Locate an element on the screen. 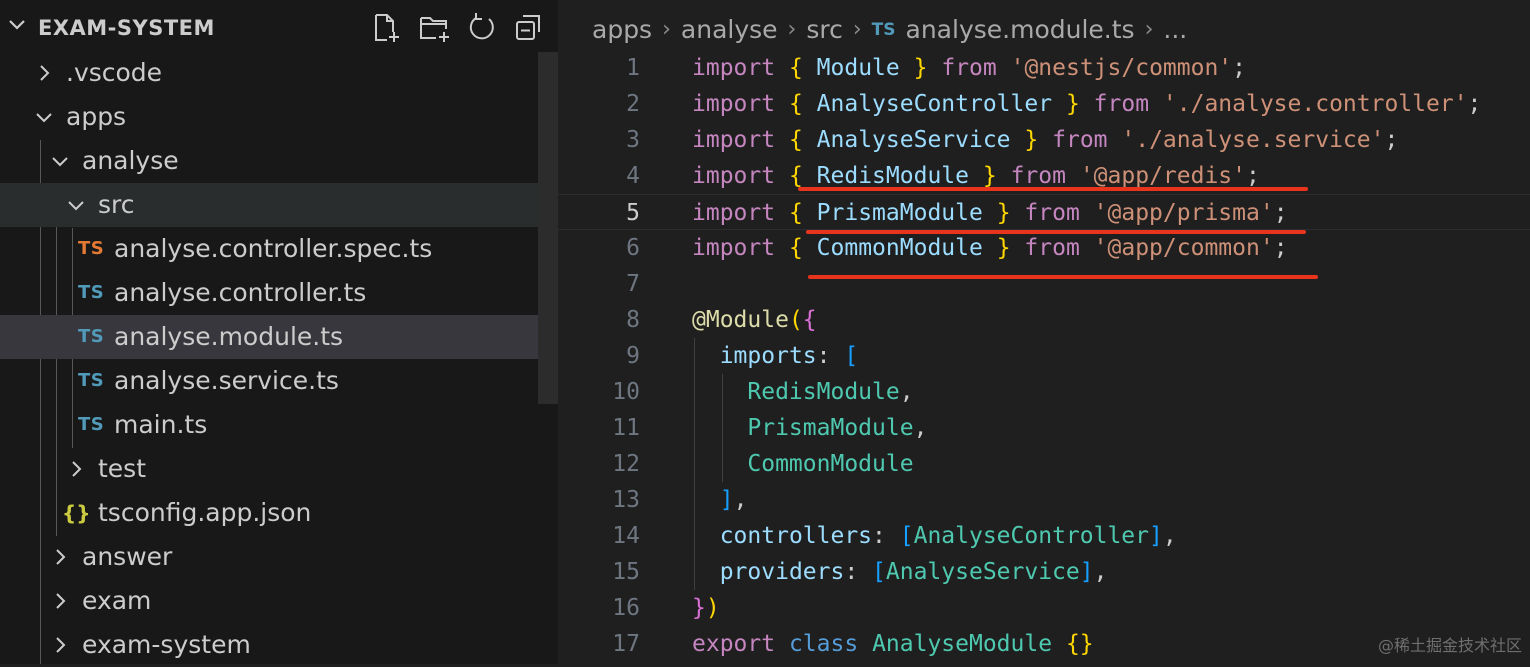 Image resolution: width=1530 pixels, height=667 pixels. breadcrumb-file: analyse.module.ts is located at coordinates (1020, 30).